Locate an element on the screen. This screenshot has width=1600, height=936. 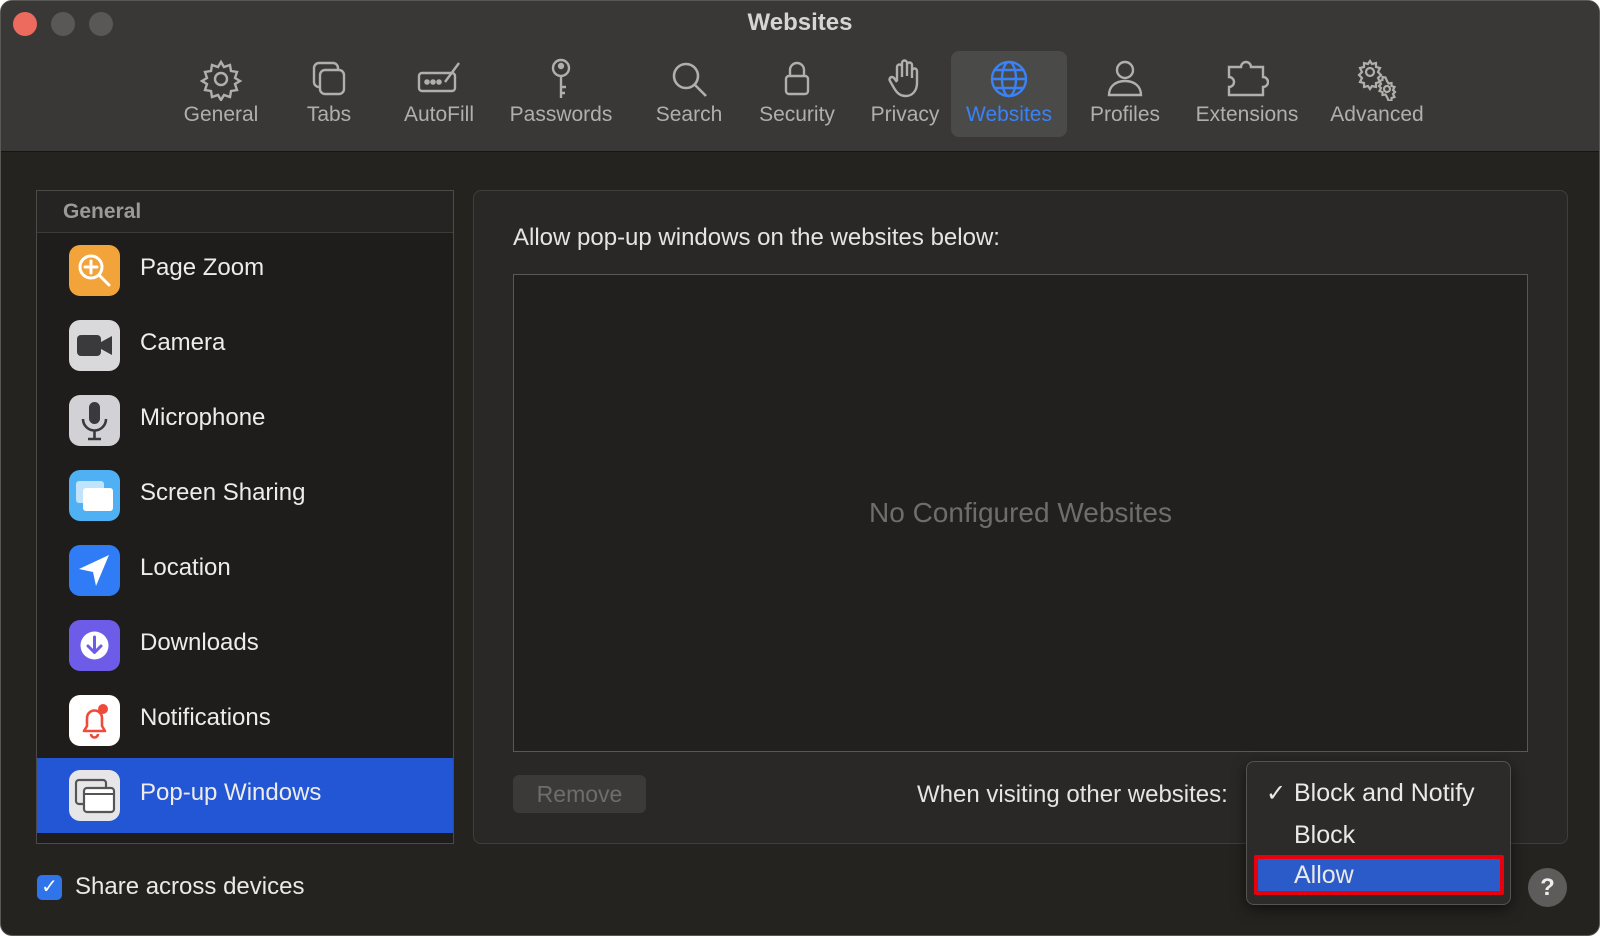
tab-search: Search is located at coordinates (689, 94).